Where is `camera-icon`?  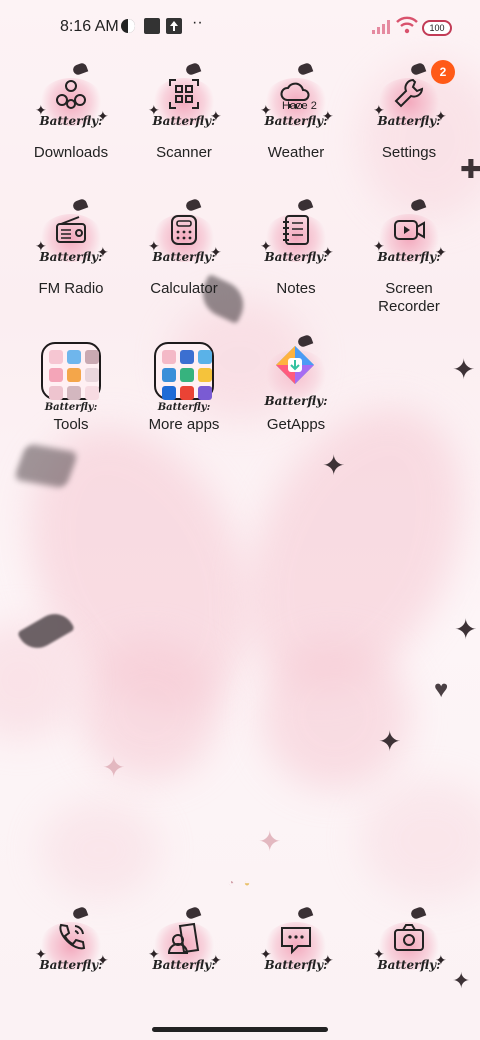
camera-icon is located at coordinates (409, 937).